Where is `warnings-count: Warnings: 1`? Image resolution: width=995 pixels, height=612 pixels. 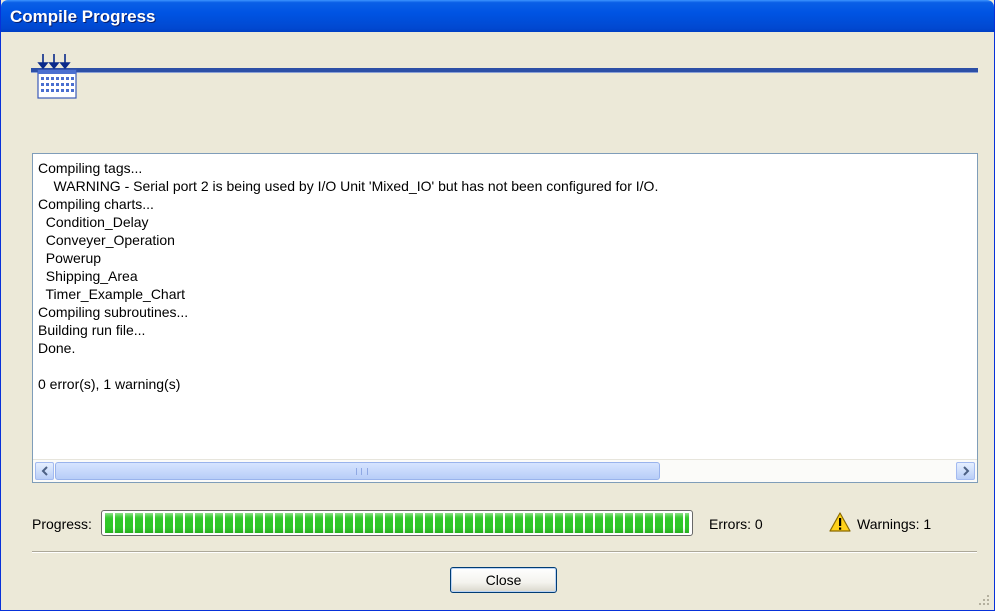
warnings-count: Warnings: 1 is located at coordinates (894, 524).